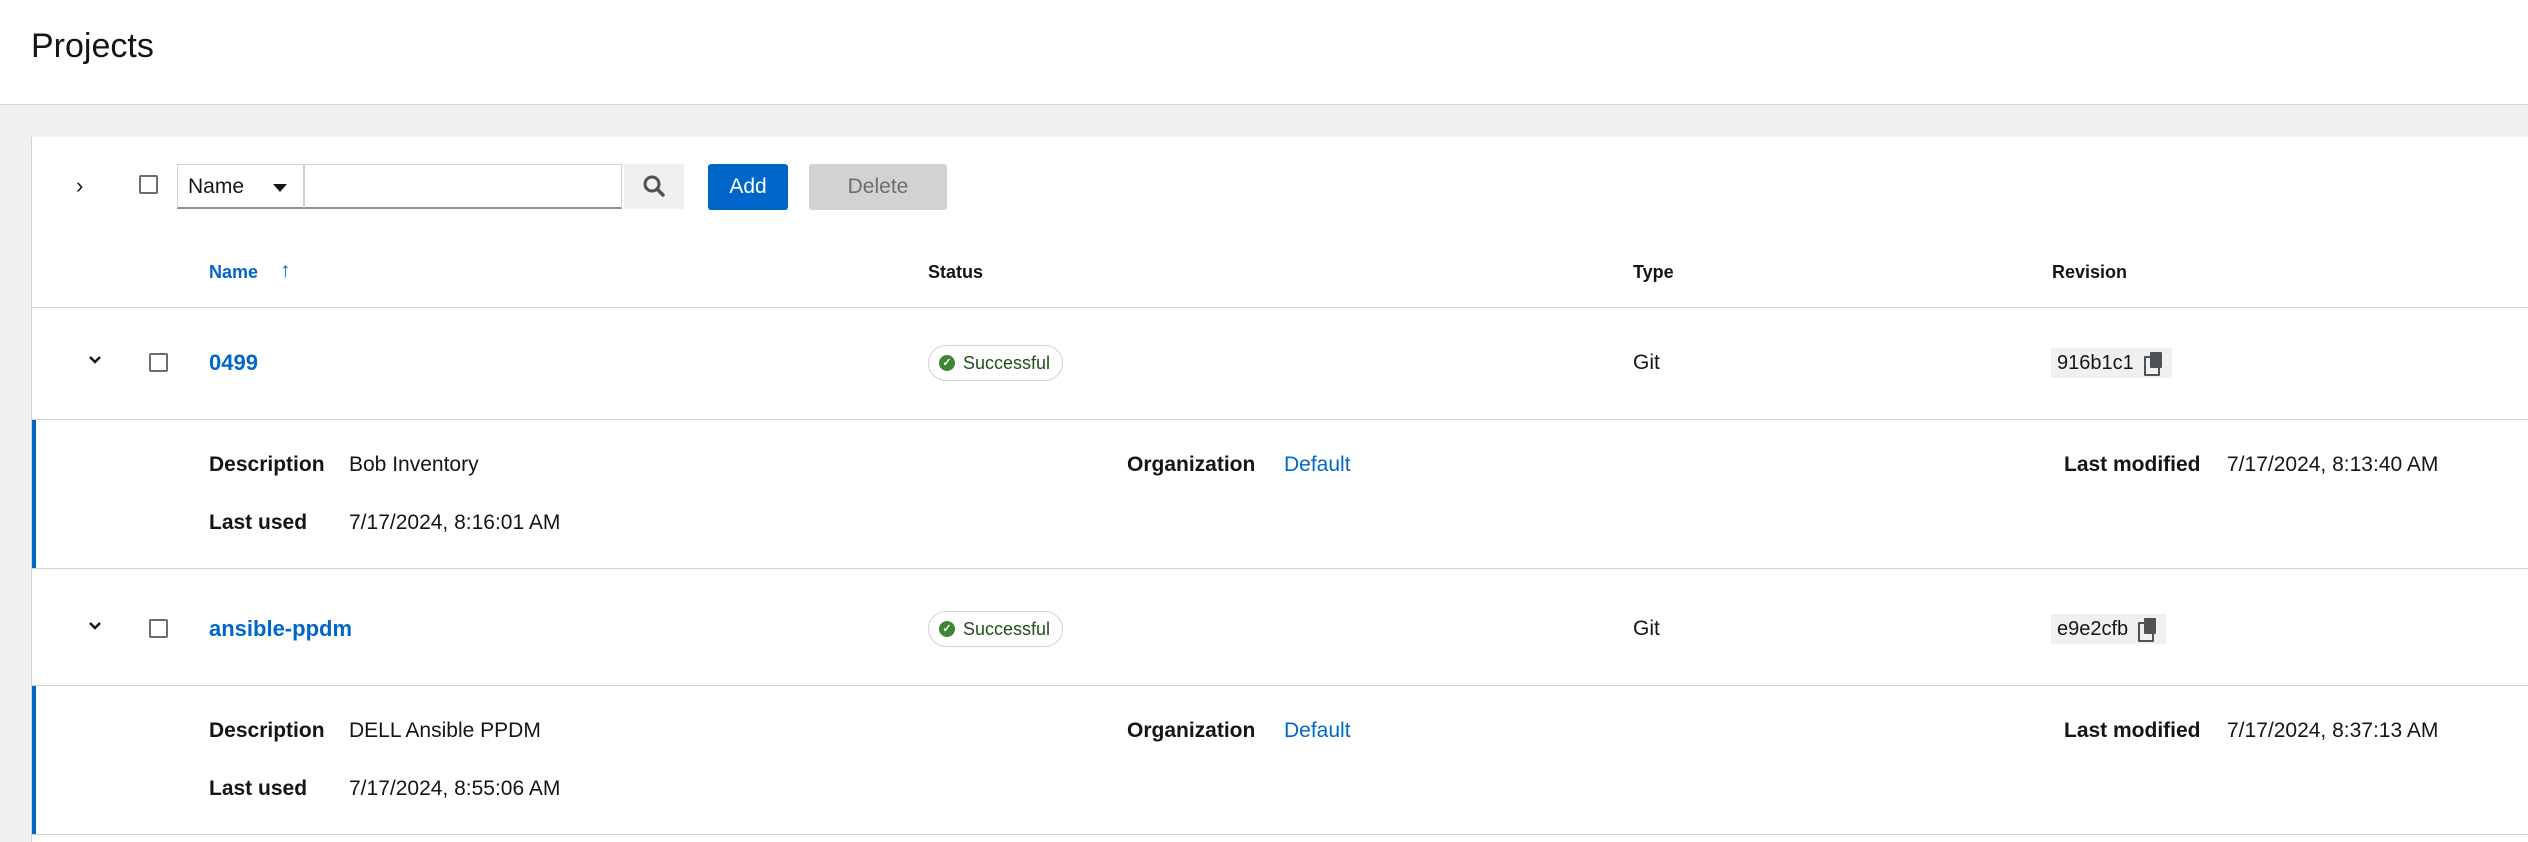 Image resolution: width=2528 pixels, height=842 pixels. What do you see at coordinates (463, 186) in the screenshot?
I see `search-input` at bounding box center [463, 186].